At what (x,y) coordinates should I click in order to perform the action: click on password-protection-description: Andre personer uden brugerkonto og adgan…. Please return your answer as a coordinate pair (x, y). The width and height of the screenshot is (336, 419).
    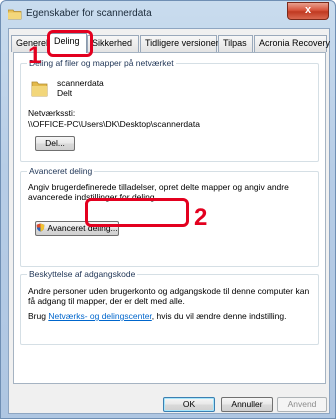
    Looking at the image, I should click on (169, 296).